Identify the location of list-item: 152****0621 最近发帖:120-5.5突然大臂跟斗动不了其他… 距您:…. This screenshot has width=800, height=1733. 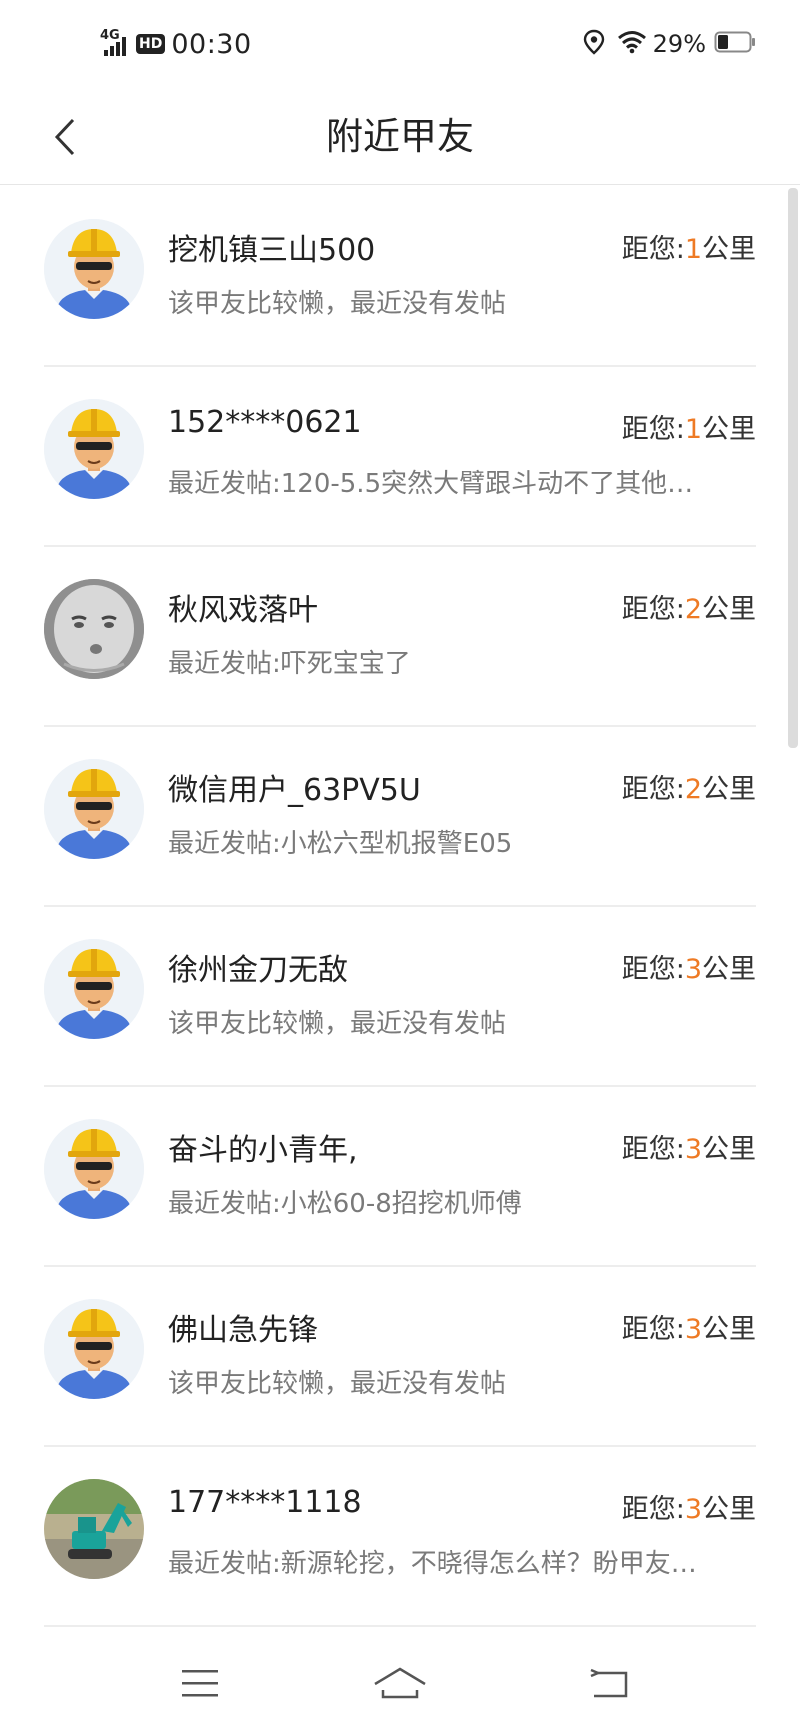
(400, 456).